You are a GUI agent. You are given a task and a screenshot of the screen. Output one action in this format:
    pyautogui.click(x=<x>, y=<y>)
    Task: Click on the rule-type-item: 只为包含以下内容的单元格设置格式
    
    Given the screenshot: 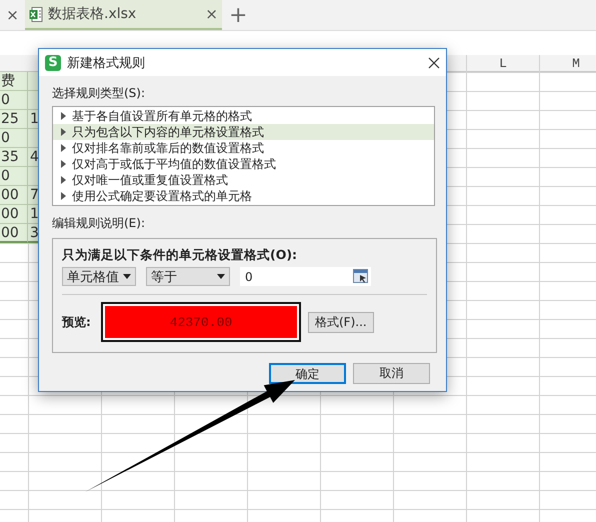 What is the action you would take?
    pyautogui.click(x=243, y=132)
    